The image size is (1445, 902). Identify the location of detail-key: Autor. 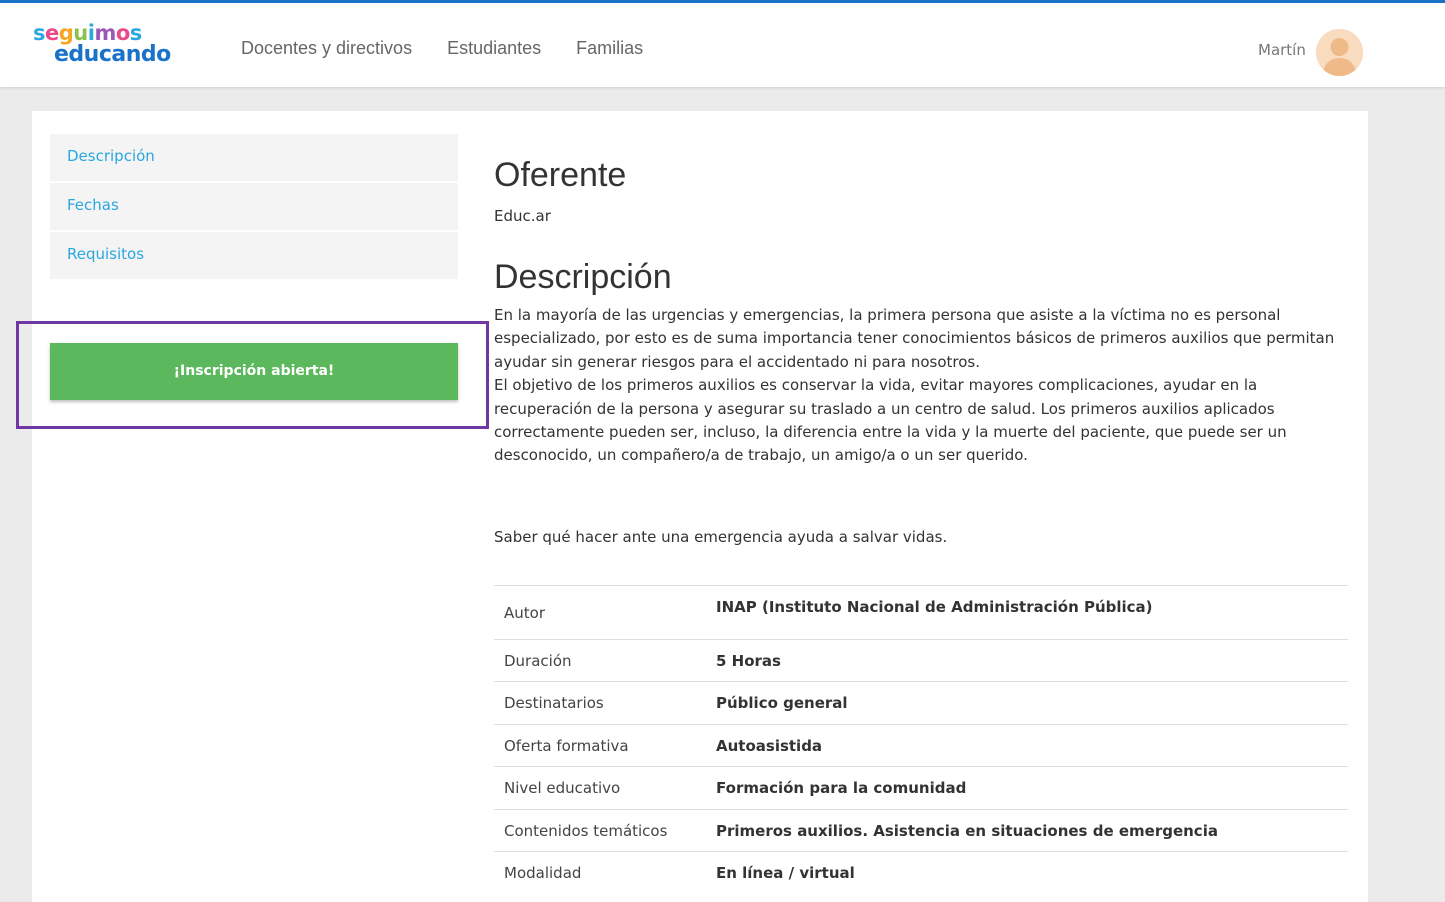
(524, 612).